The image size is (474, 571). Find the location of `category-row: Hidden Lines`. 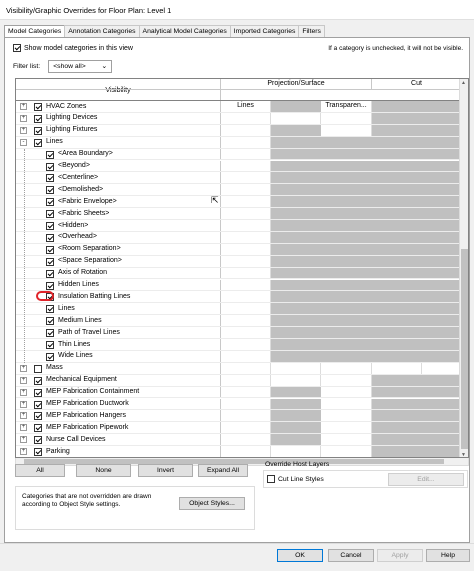

category-row: Hidden Lines is located at coordinates (242, 285).